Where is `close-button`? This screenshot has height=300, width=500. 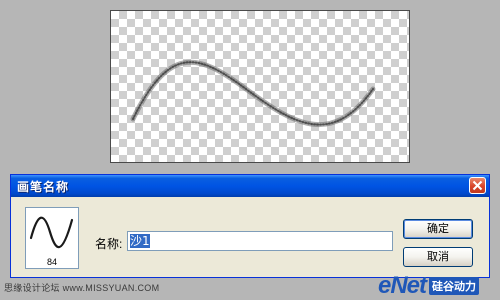
close-button is located at coordinates (477, 185).